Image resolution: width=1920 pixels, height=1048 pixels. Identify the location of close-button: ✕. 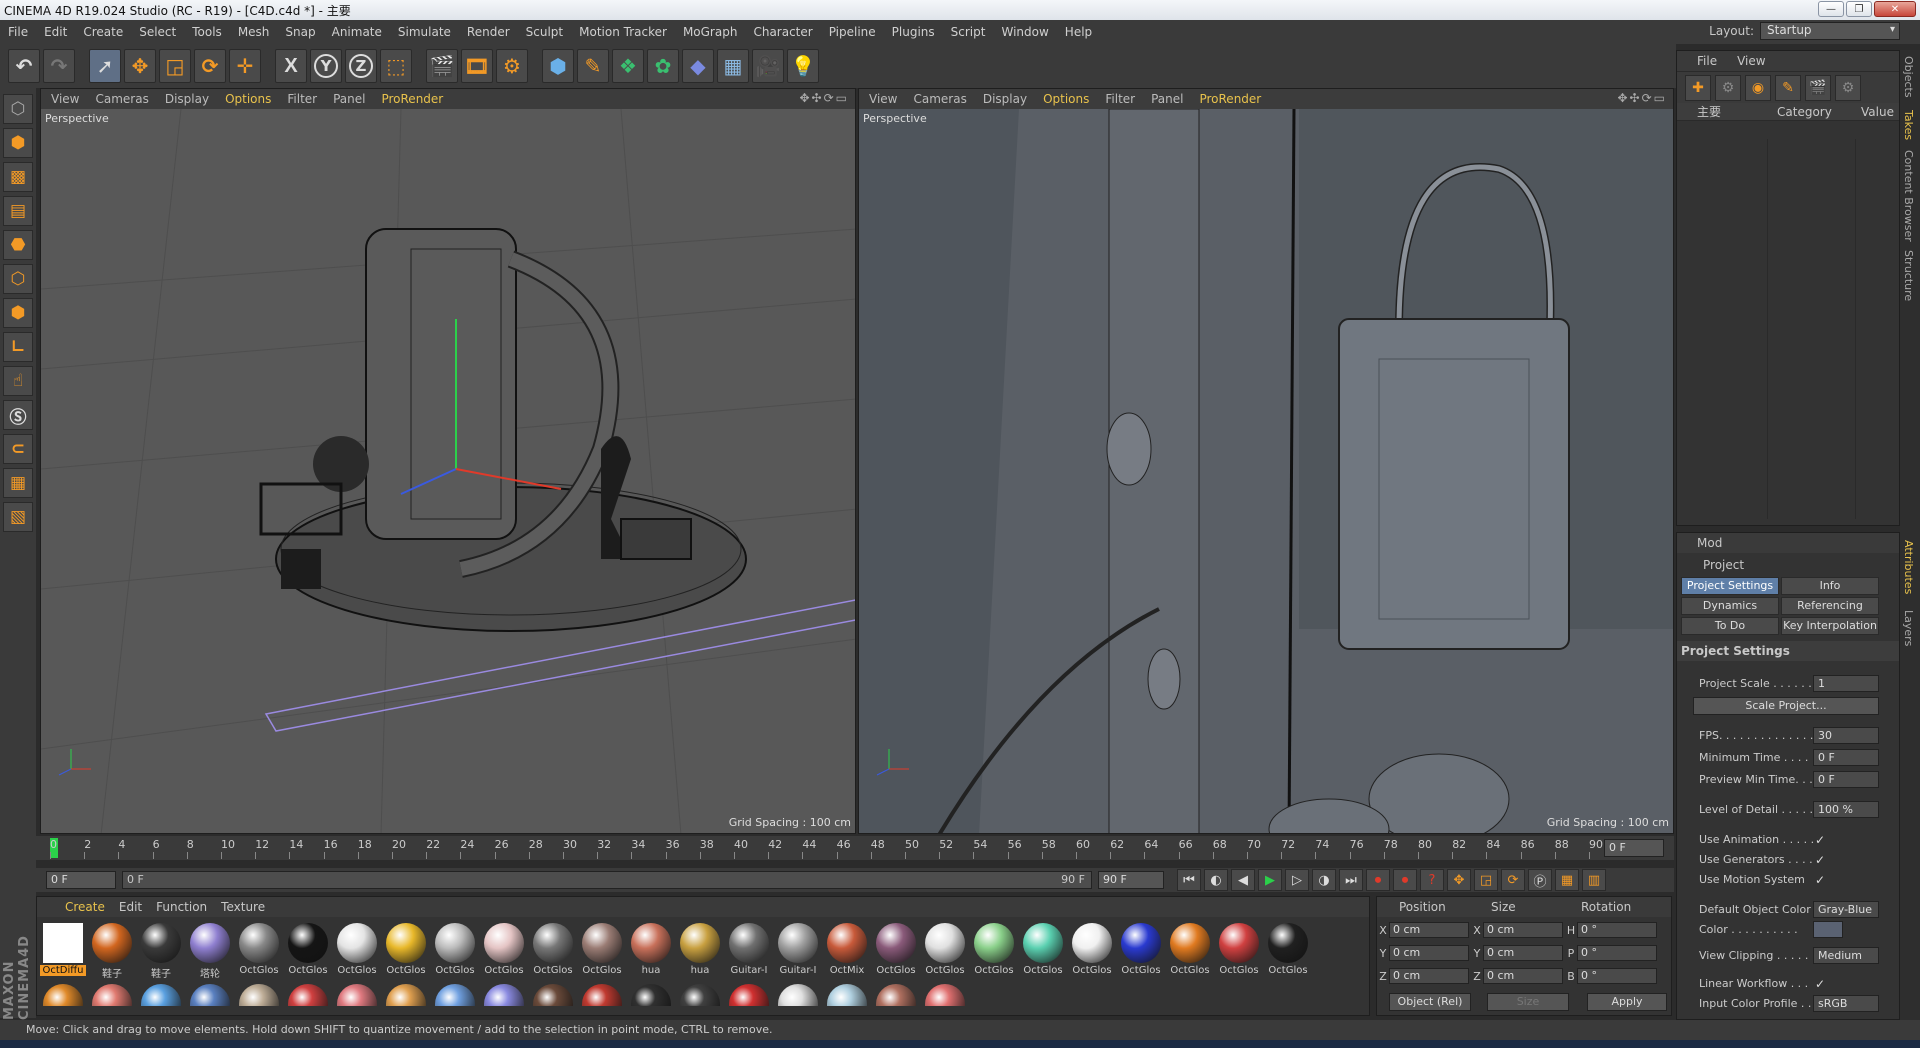
(1895, 9).